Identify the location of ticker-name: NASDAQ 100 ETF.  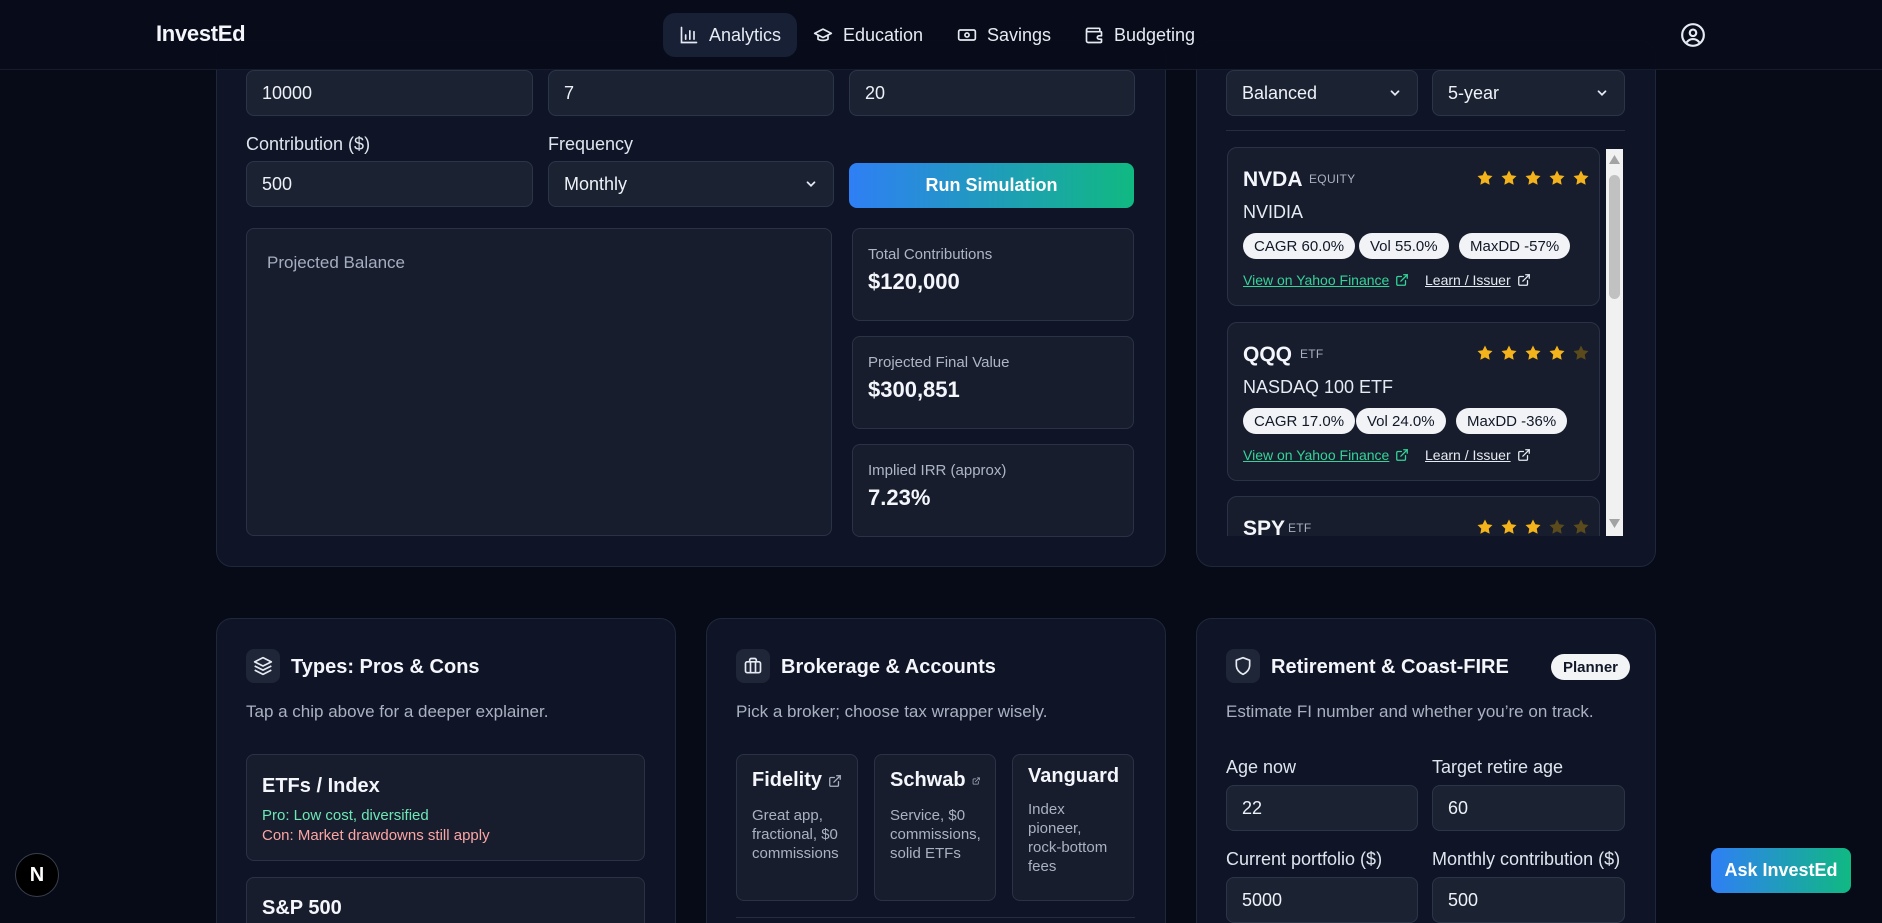
(1318, 387).